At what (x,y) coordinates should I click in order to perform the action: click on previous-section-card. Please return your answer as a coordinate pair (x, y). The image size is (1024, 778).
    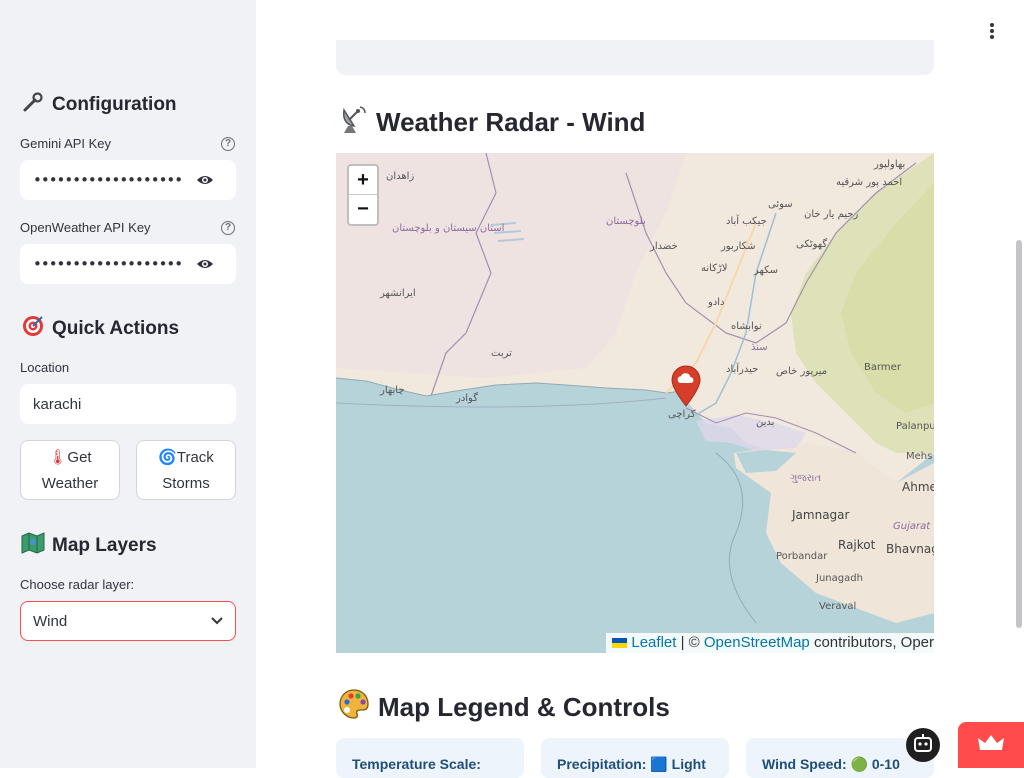
    Looking at the image, I should click on (635, 57).